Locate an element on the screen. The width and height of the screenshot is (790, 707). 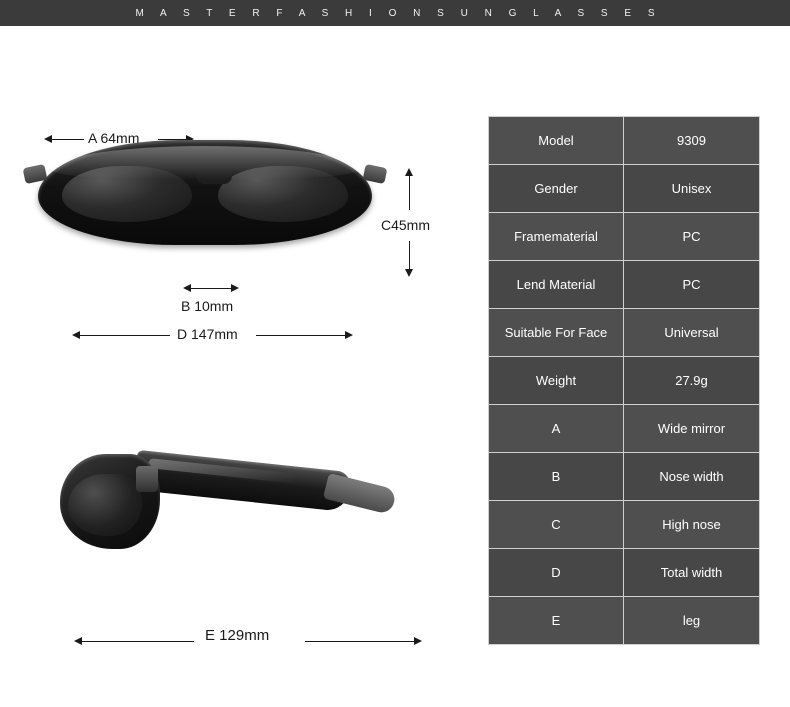
front-view-frame is located at coordinates (205, 192).